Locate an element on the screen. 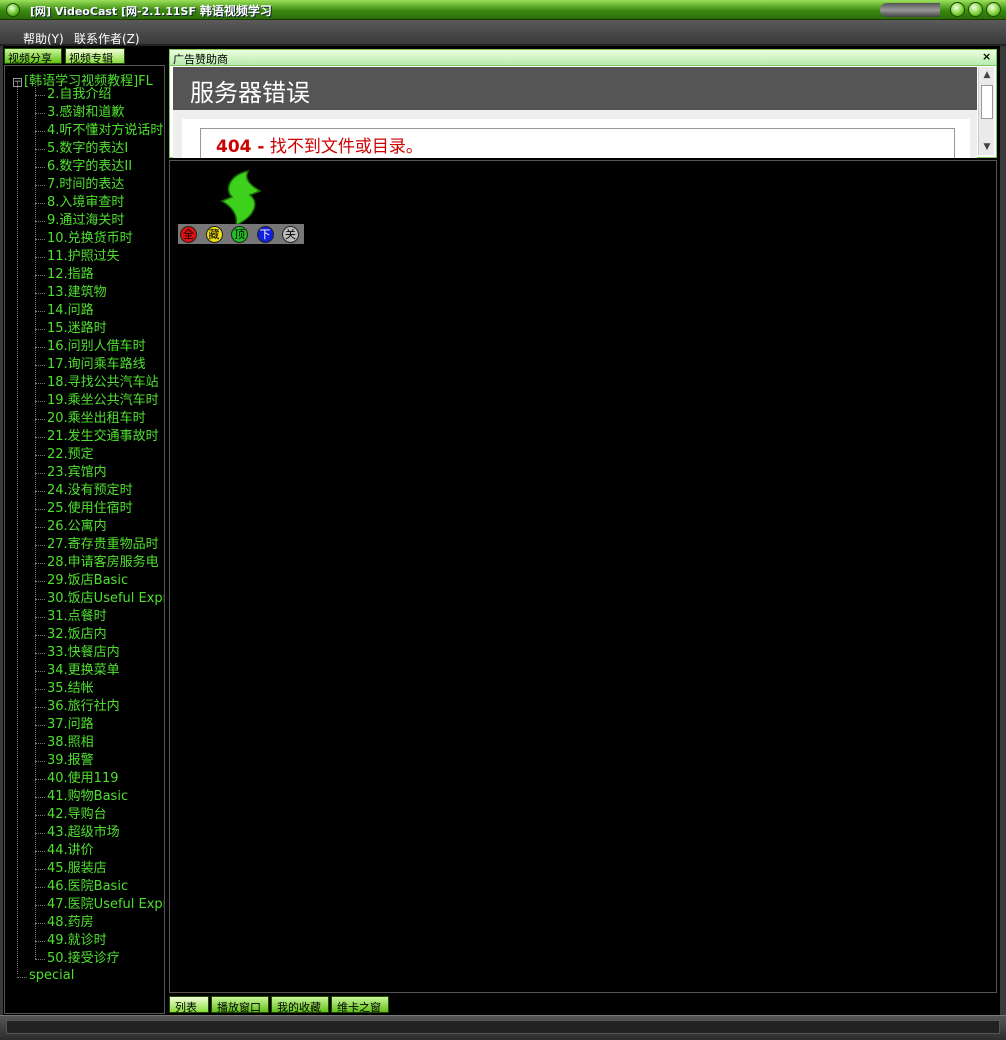 This screenshot has width=1006, height=1040. status-field is located at coordinates (503, 1027).